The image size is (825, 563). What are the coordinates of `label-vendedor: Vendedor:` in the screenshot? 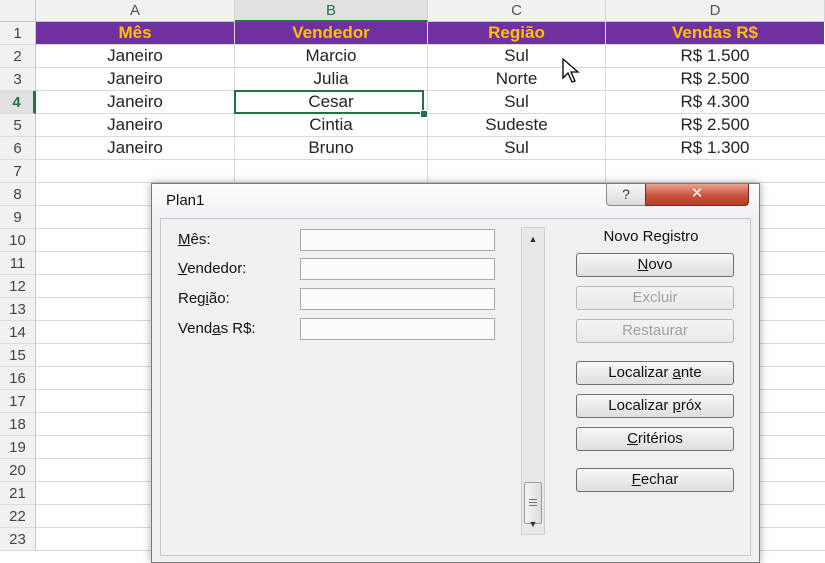 It's located at (212, 268).